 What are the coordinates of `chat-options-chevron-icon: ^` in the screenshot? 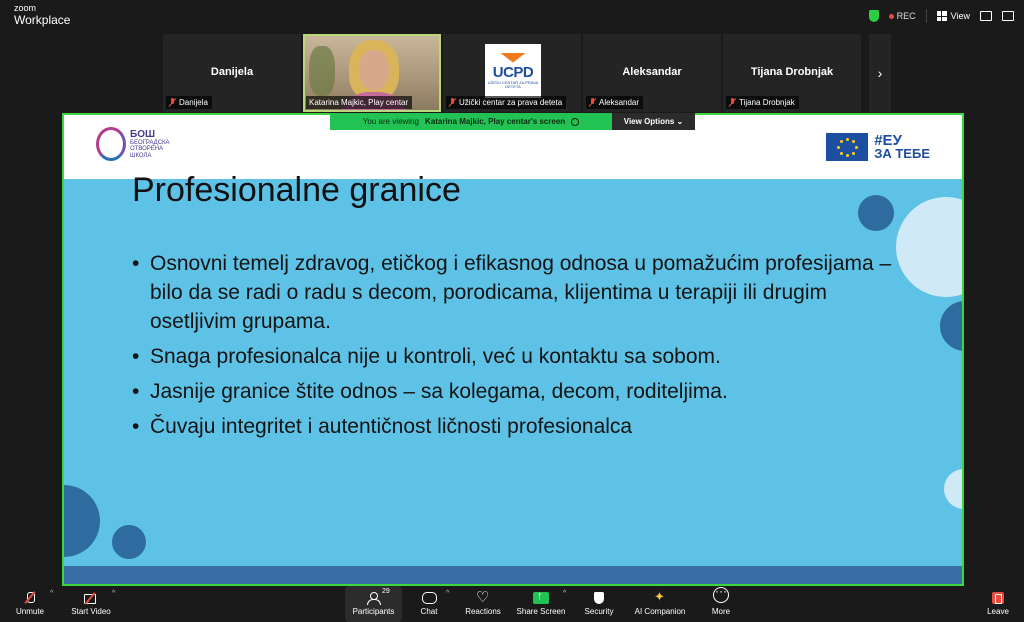 It's located at (447, 593).